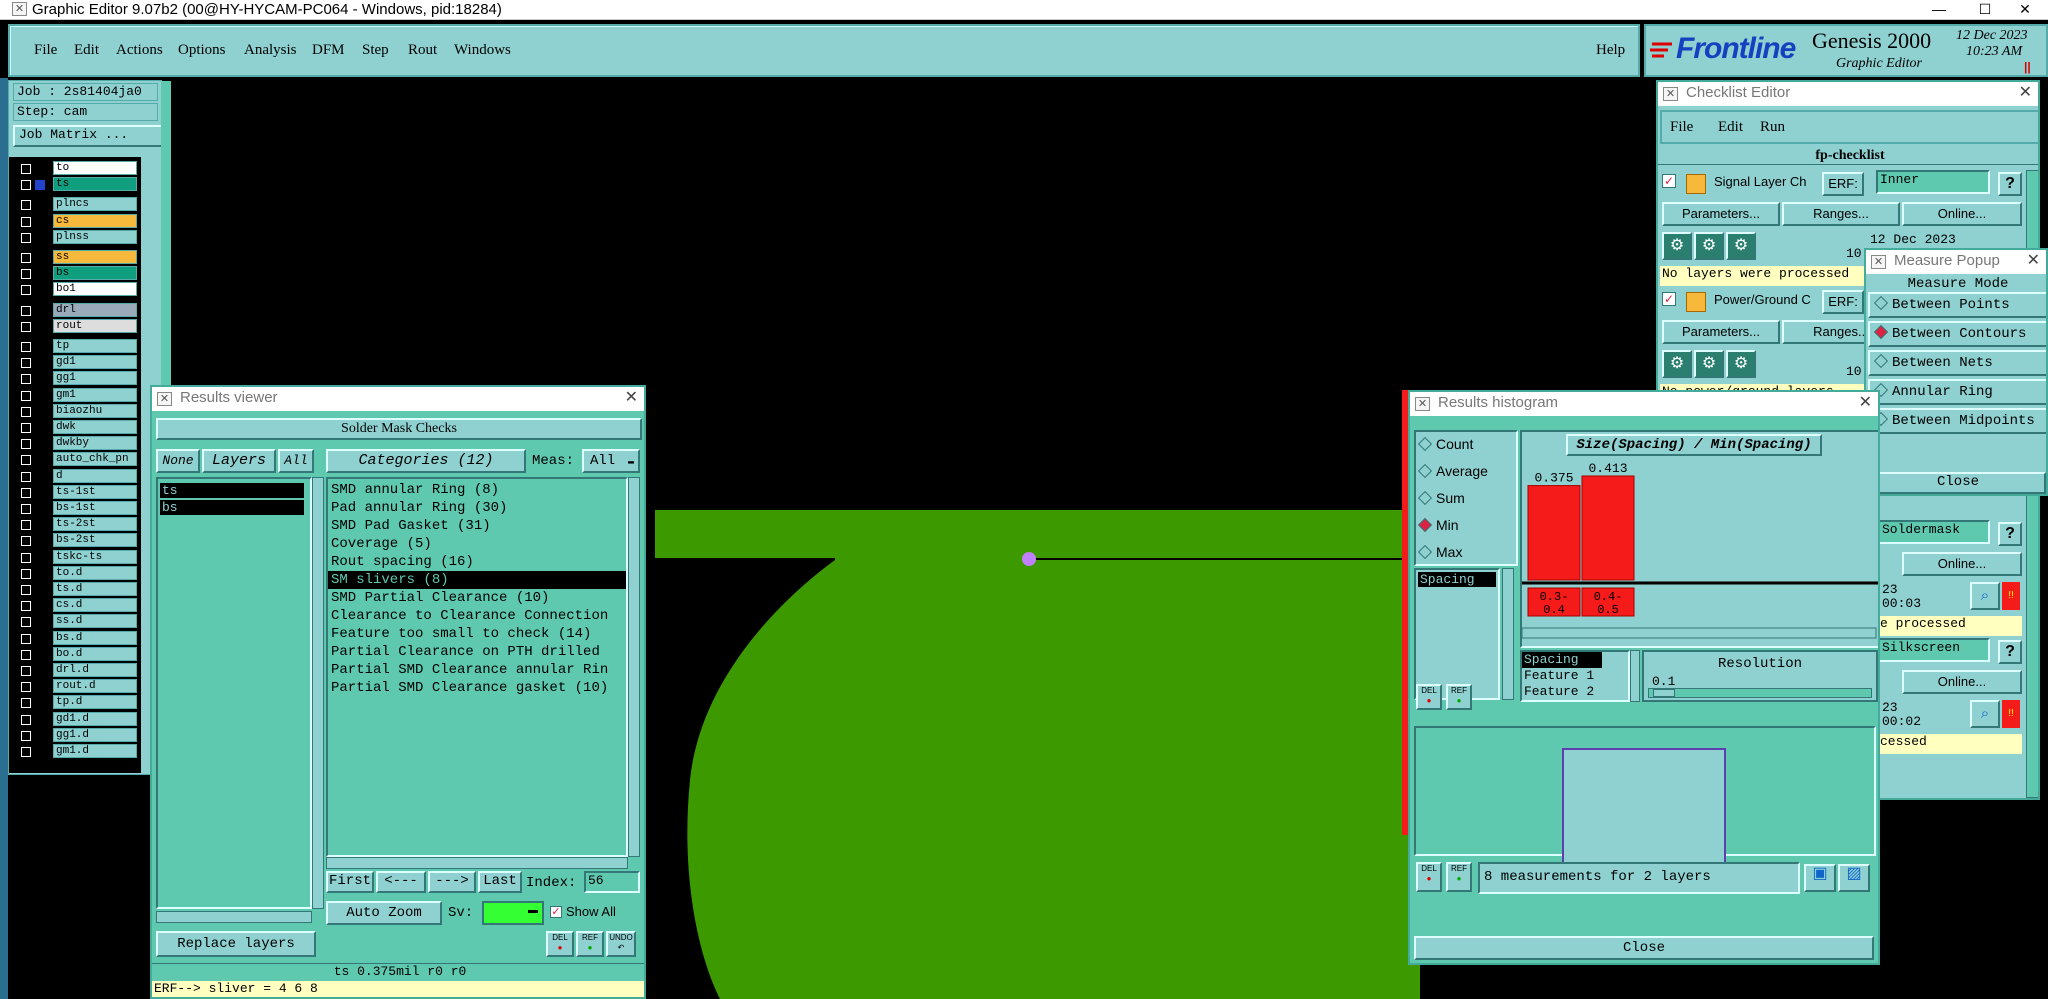 This screenshot has height=999, width=2048. I want to click on layer-list-hscrollbar, so click(234, 917).